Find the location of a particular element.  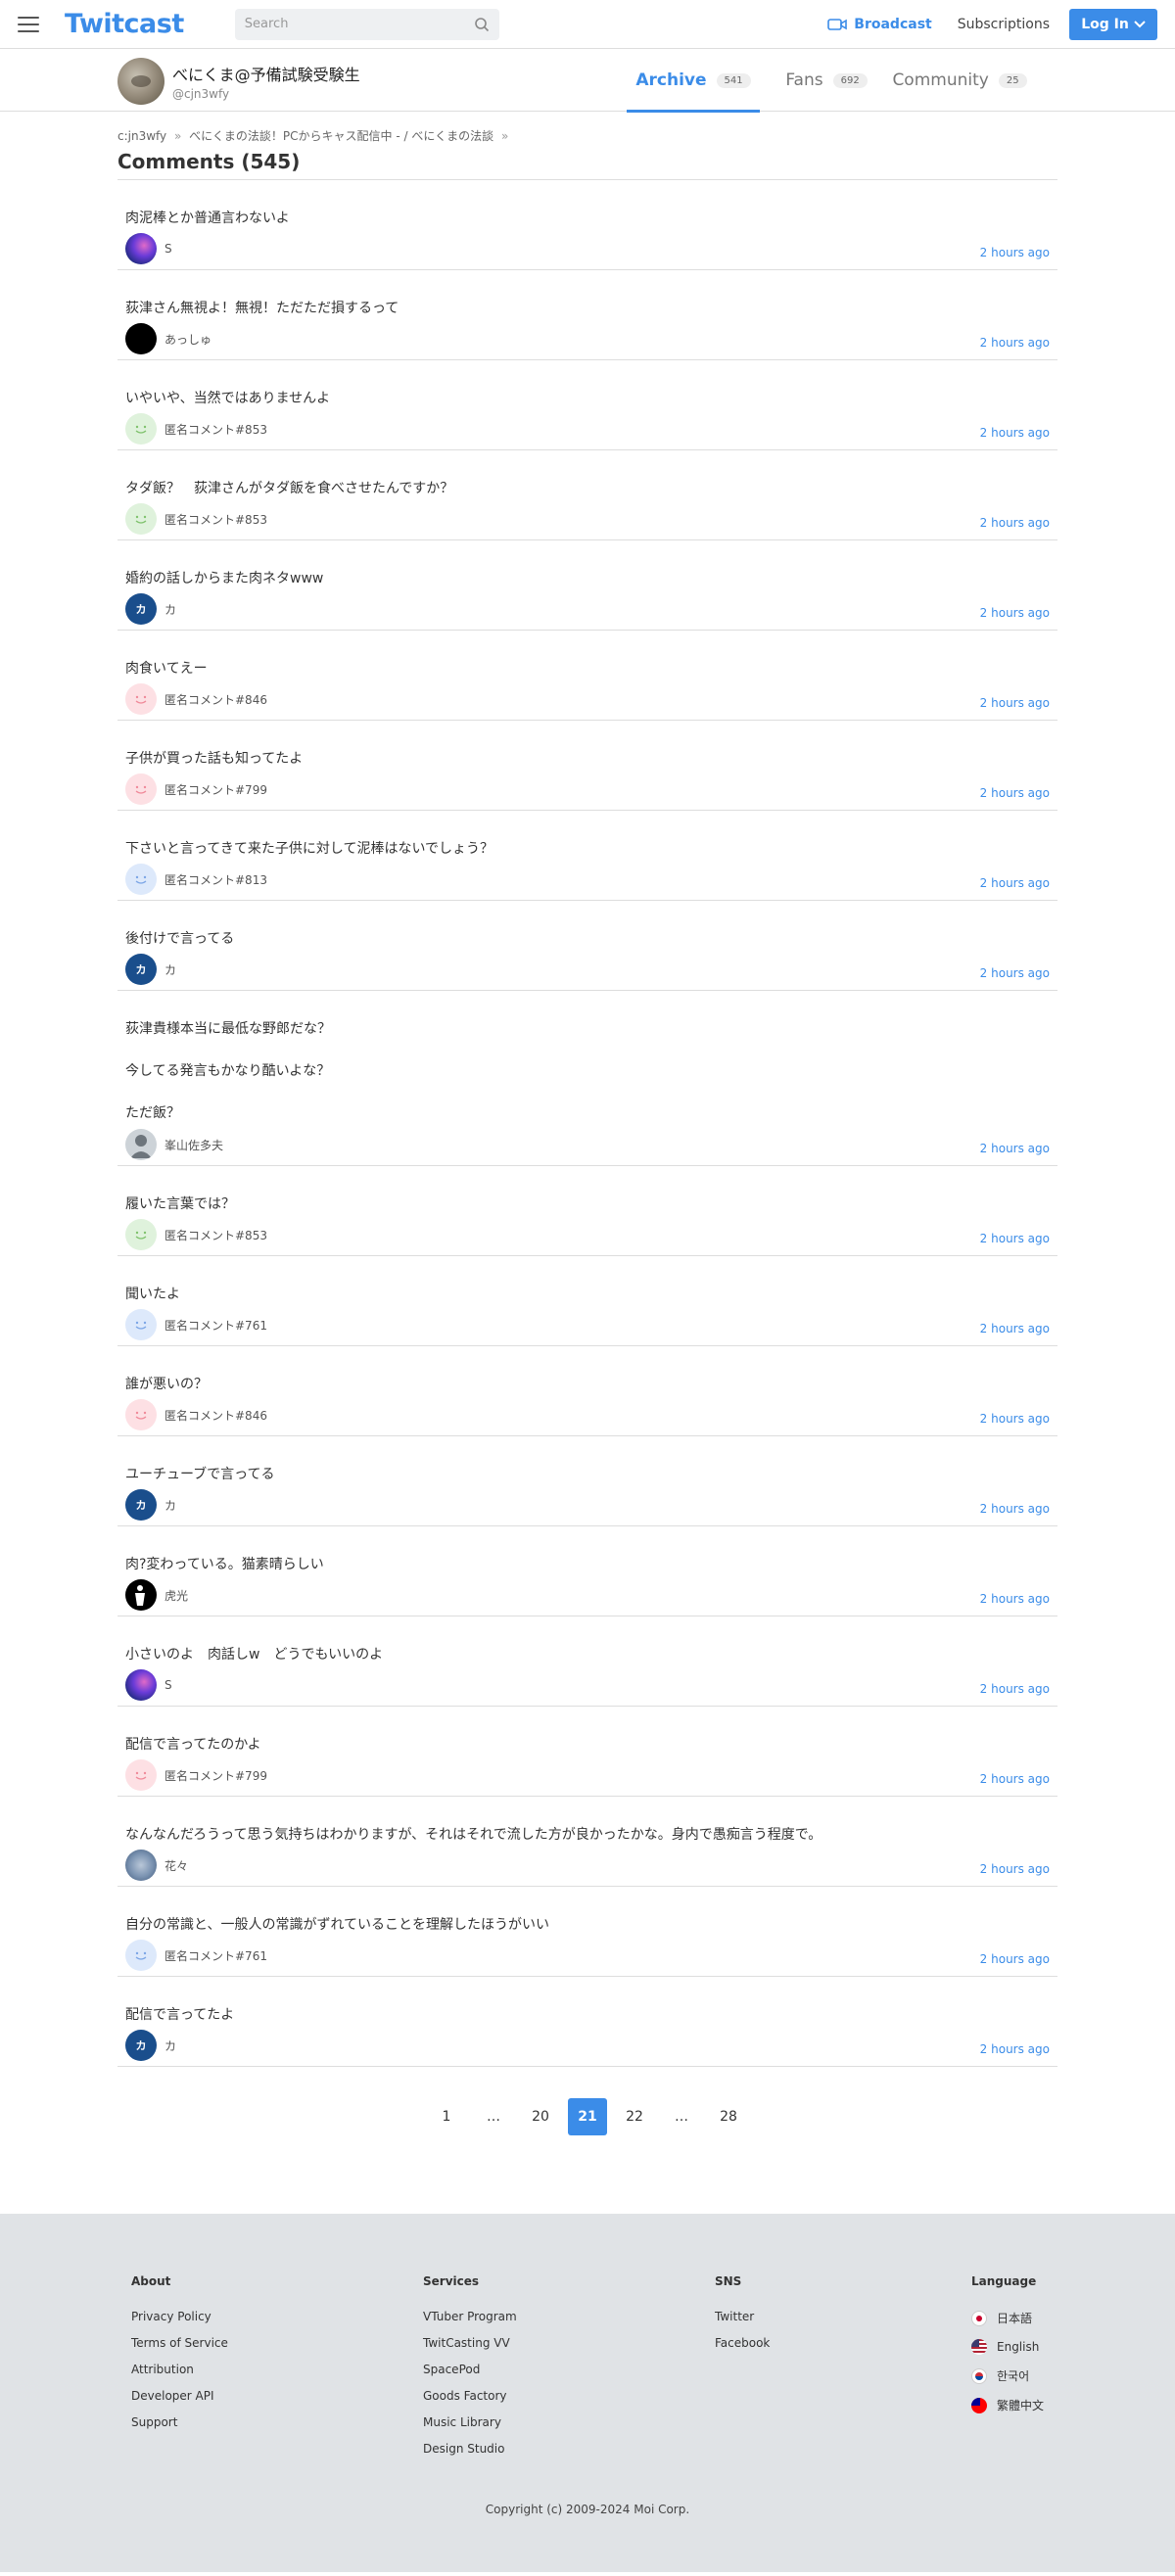

comment-username: 匿名コメント#761 is located at coordinates (215, 1956).